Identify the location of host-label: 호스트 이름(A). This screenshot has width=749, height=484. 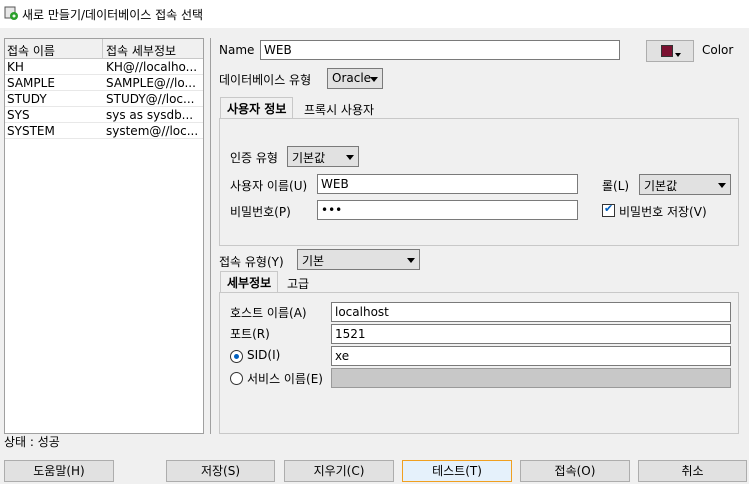
(268, 313).